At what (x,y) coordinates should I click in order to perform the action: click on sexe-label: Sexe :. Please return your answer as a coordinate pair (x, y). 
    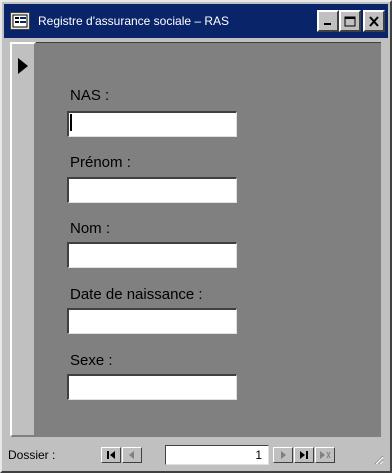
    Looking at the image, I should click on (91, 360).